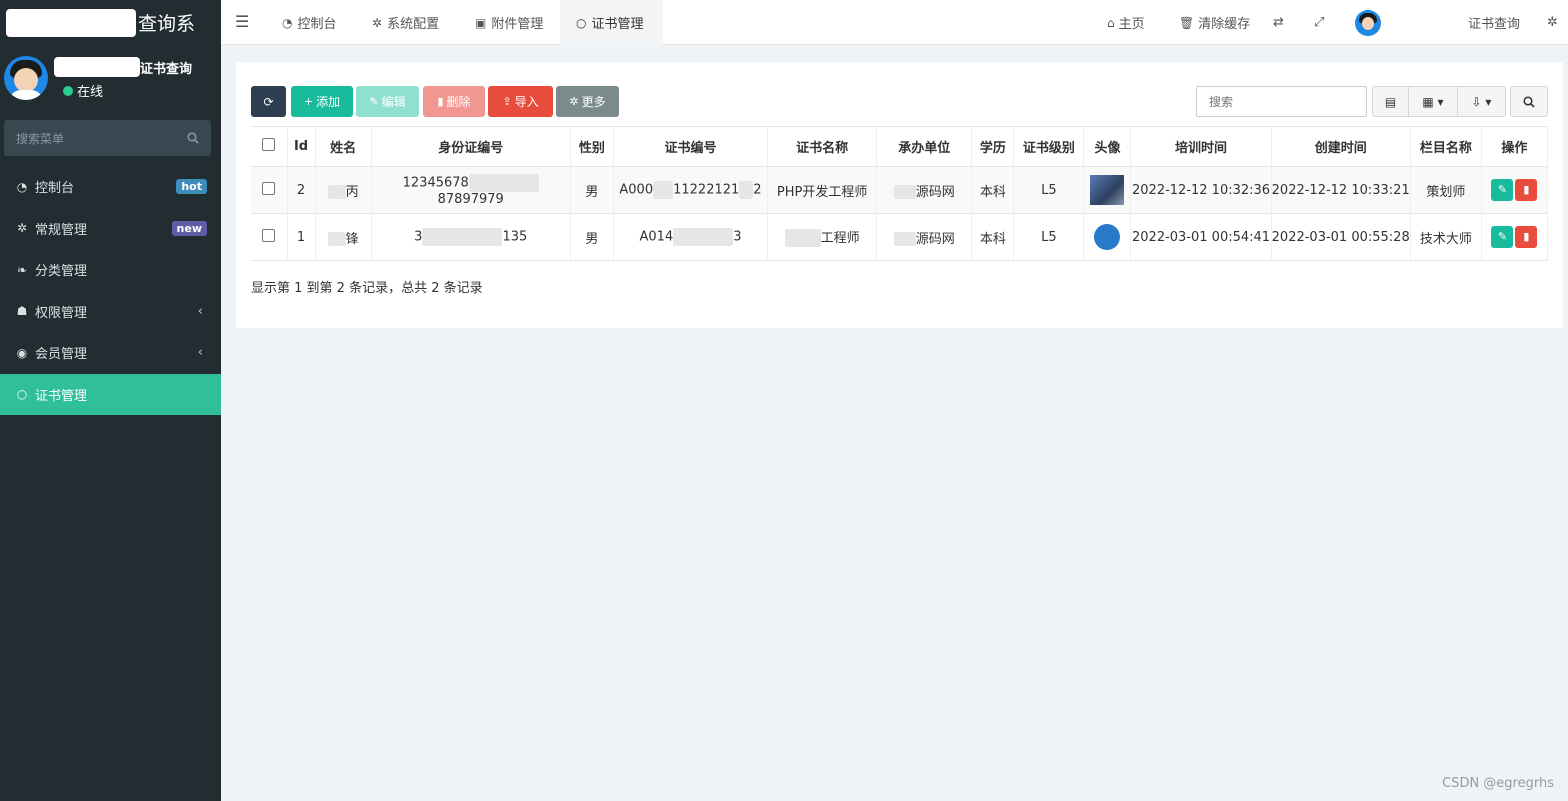  Describe the element at coordinates (1111, 22) in the screenshot. I see `home-icon: ⌂` at that location.